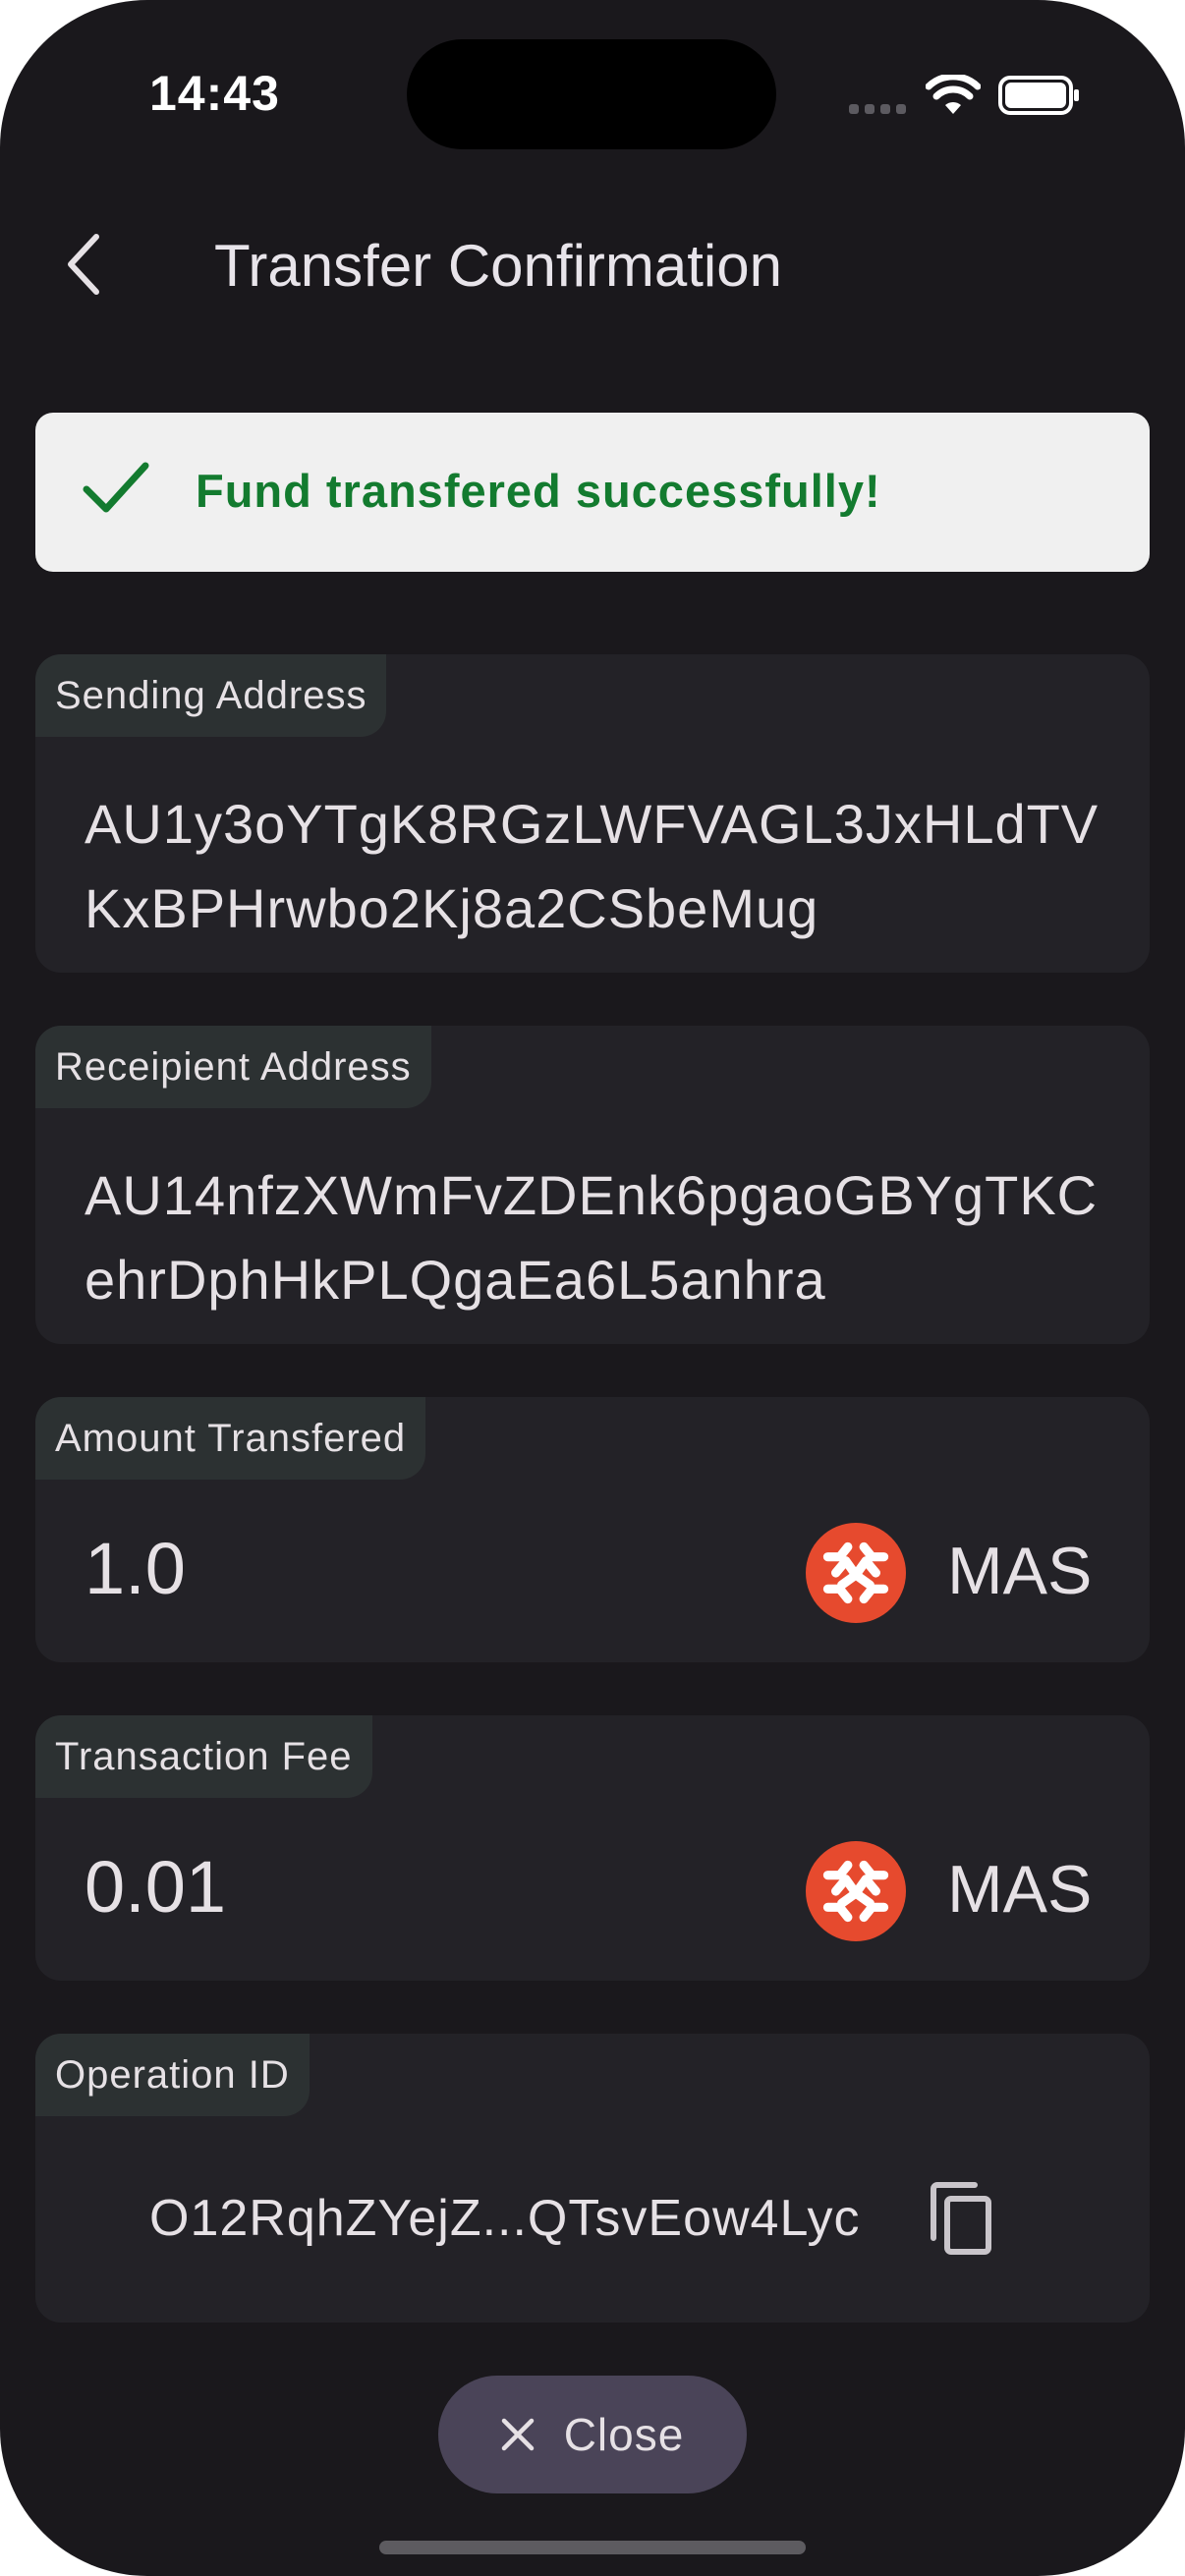  Describe the element at coordinates (954, 94) in the screenshot. I see `wifi-icon` at that location.